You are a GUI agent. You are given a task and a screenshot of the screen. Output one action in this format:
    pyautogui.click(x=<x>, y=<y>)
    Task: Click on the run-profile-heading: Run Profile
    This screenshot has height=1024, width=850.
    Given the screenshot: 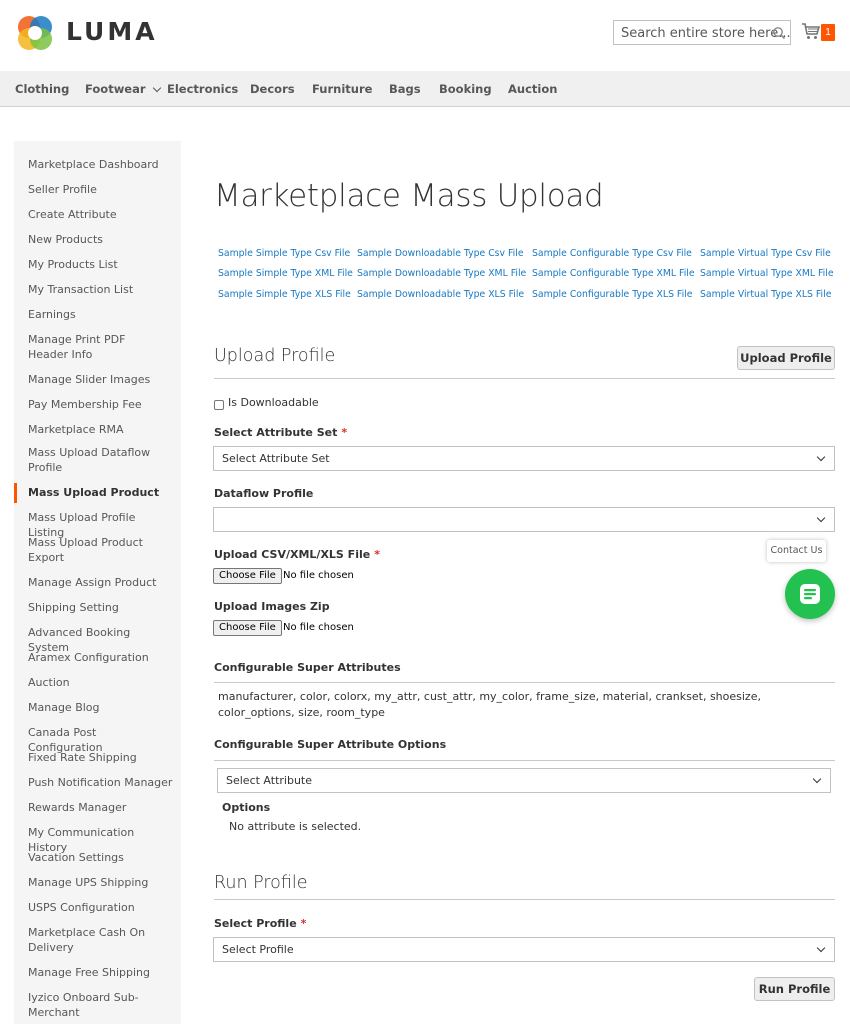 What is the action you would take?
    pyautogui.click(x=261, y=883)
    